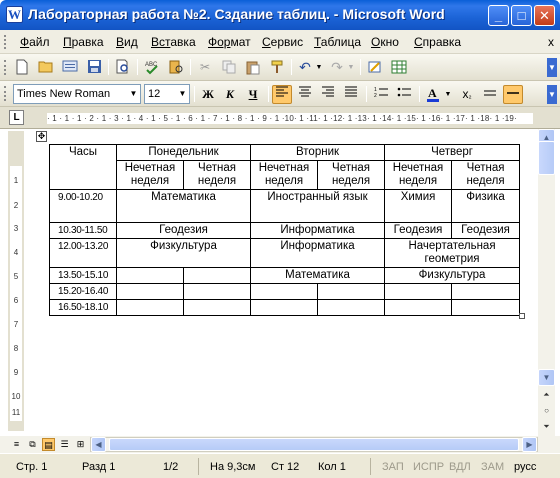 The width and height of the screenshot is (560, 478). I want to click on vertical-ruler: 1 2 3 4 5 6 7 8 9 10 11, so click(16, 281).